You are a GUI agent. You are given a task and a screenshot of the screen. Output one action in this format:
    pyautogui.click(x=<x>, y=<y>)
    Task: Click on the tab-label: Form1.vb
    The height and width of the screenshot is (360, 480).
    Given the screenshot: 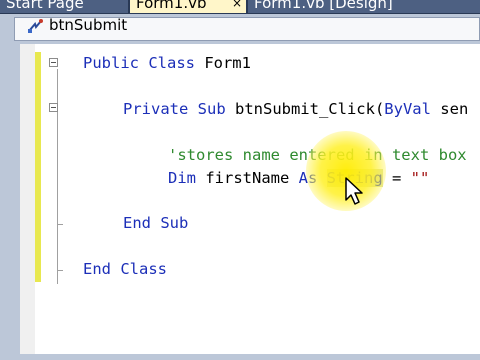 What is the action you would take?
    pyautogui.click(x=171, y=6)
    